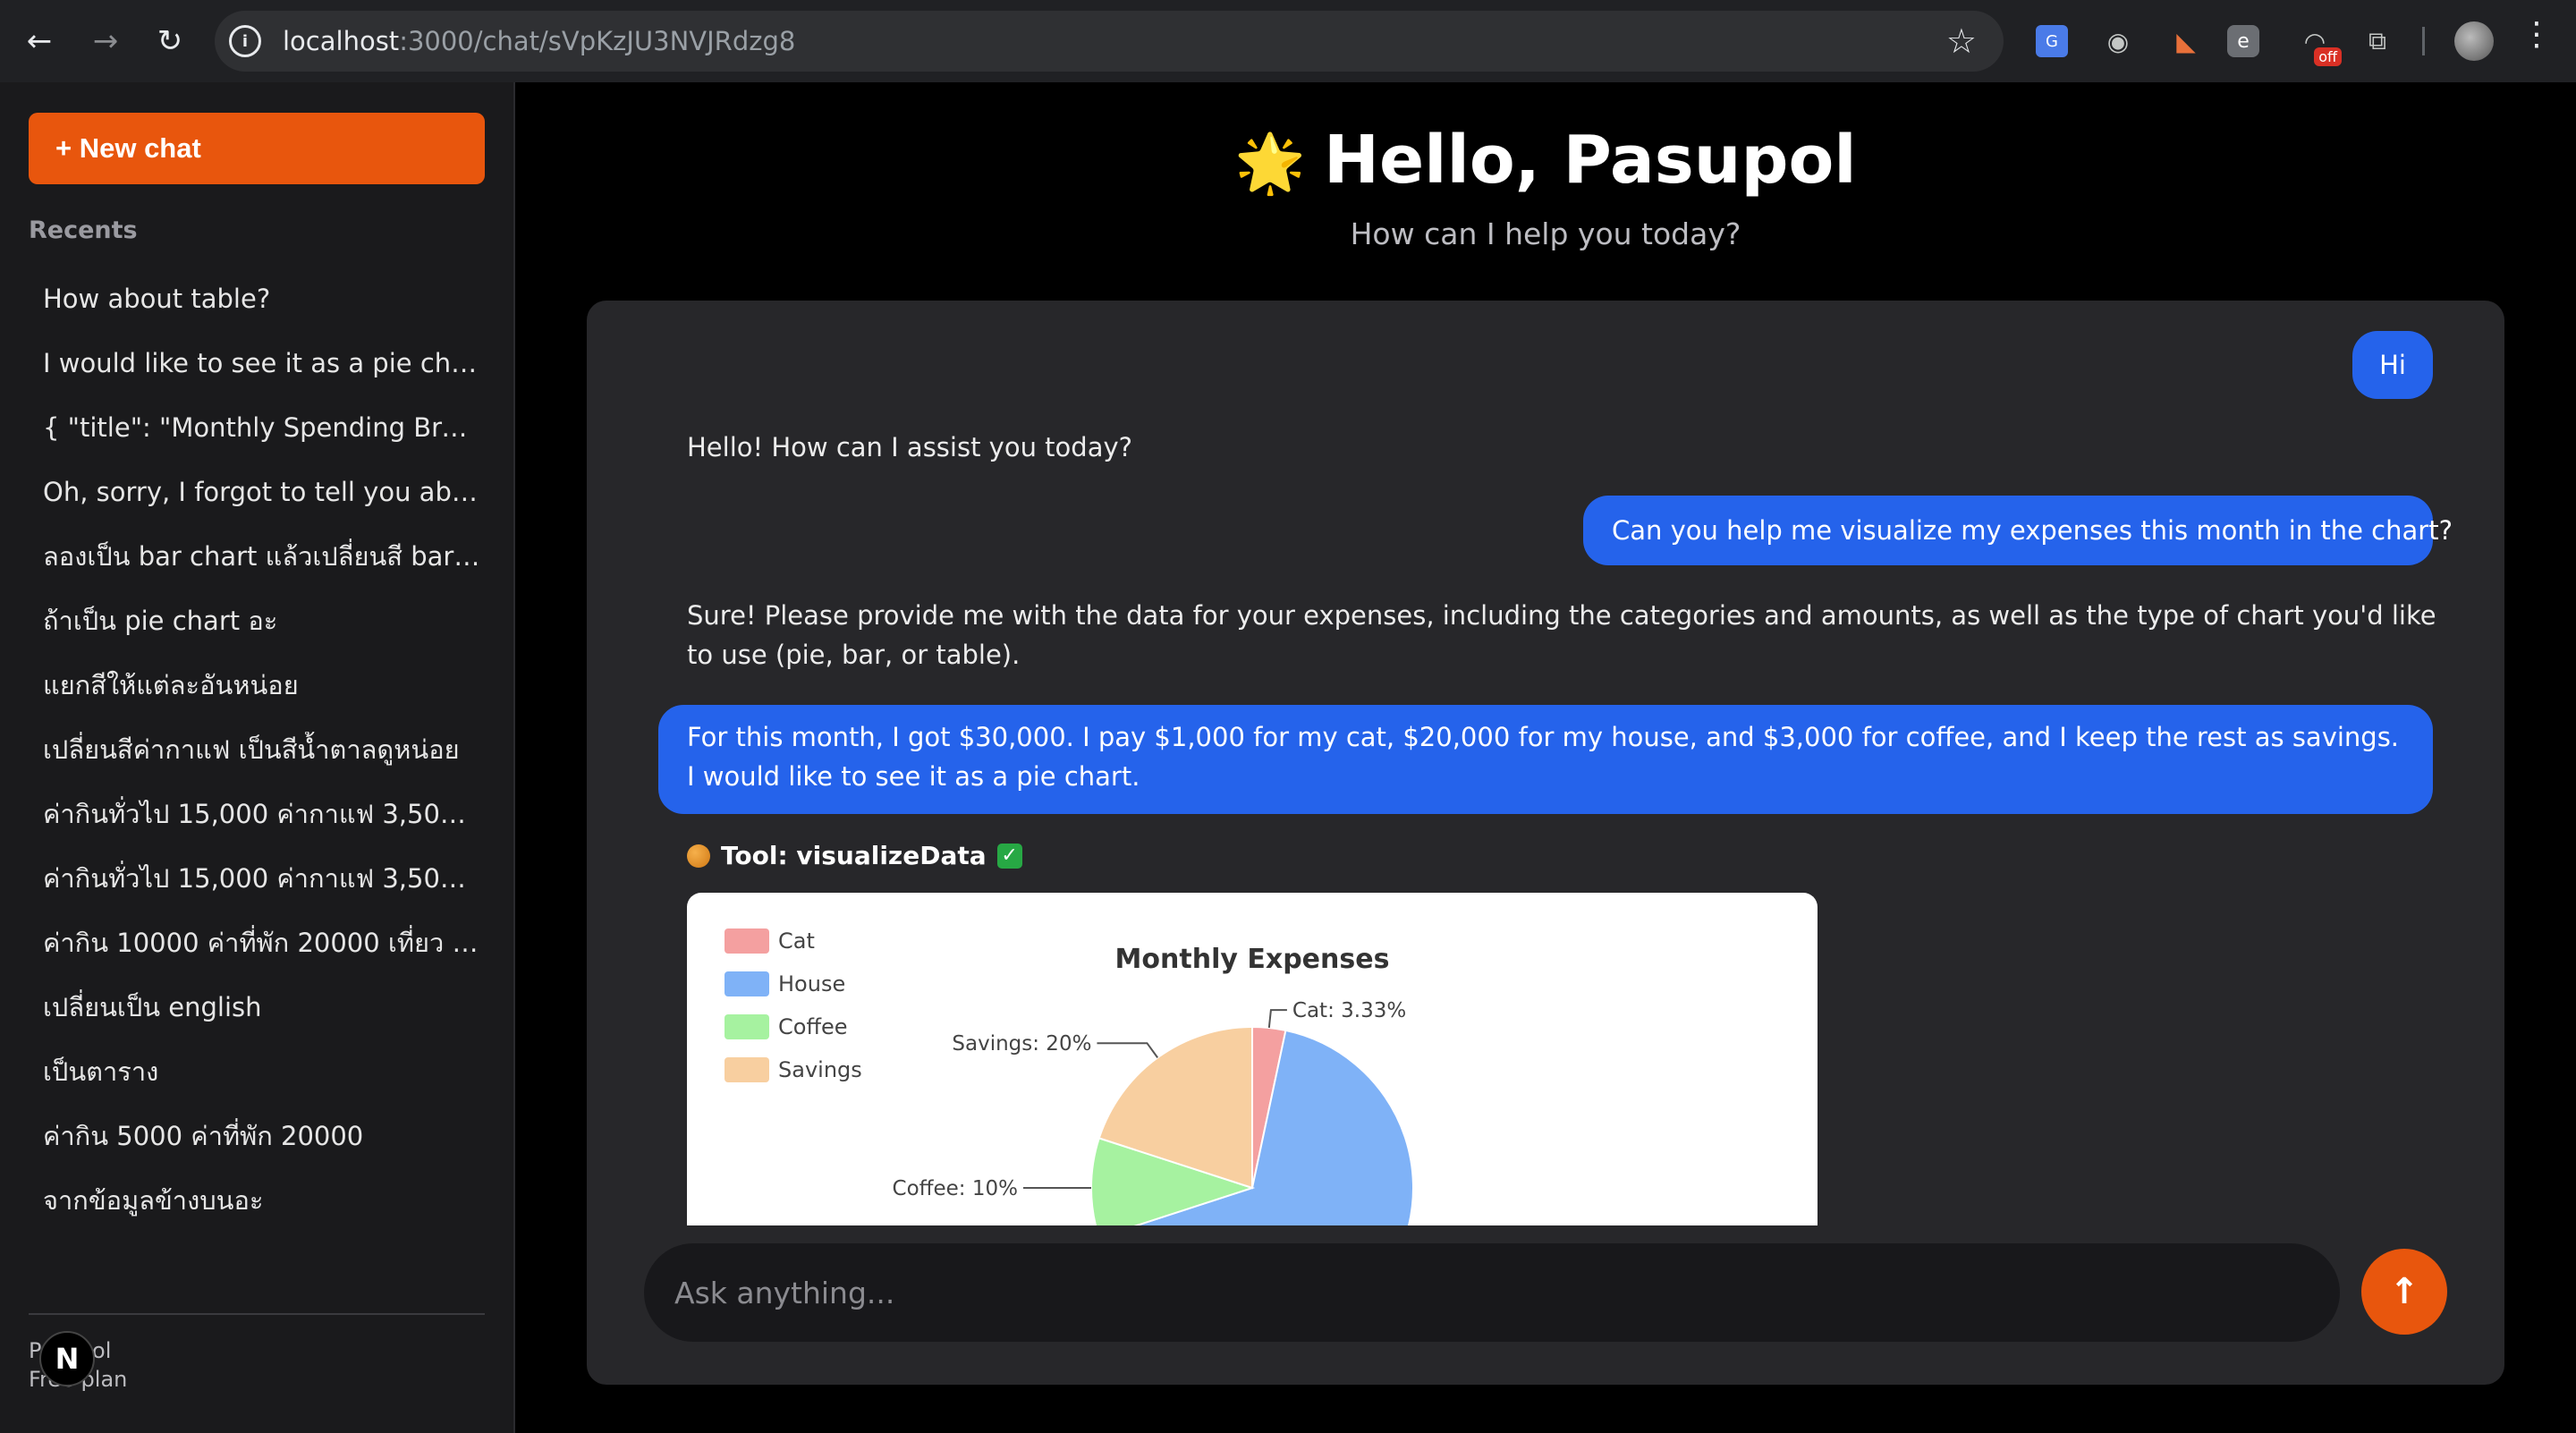 Image resolution: width=2576 pixels, height=1433 pixels. What do you see at coordinates (1270, 164) in the screenshot?
I see `star-icon: 🌟` at bounding box center [1270, 164].